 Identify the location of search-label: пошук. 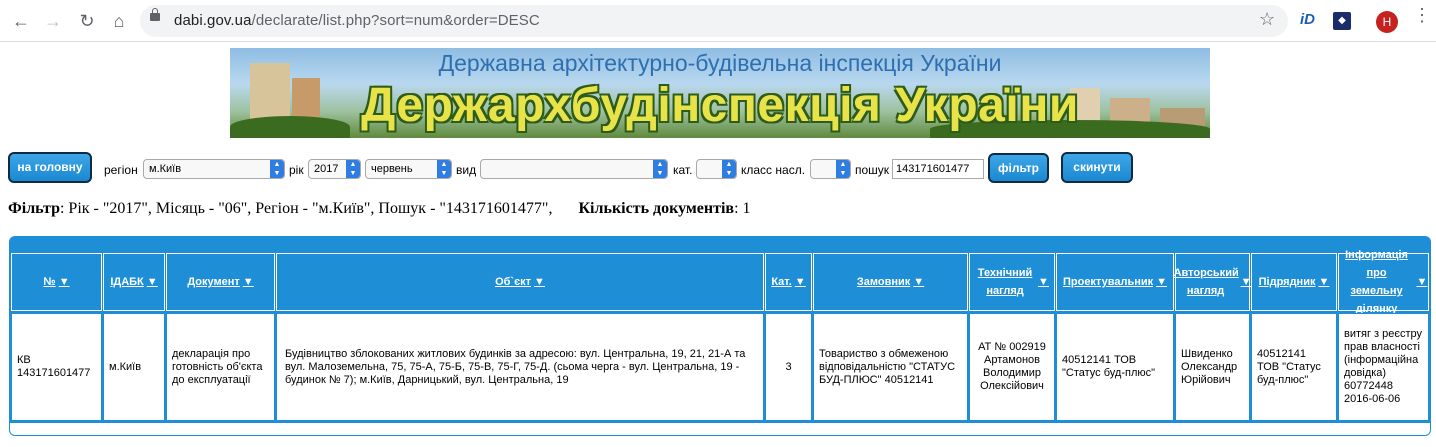
(872, 170).